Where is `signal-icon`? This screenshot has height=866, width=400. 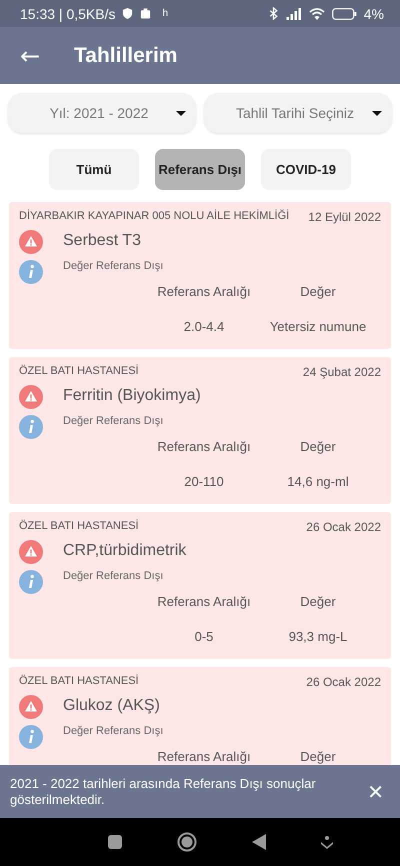
signal-icon is located at coordinates (294, 13).